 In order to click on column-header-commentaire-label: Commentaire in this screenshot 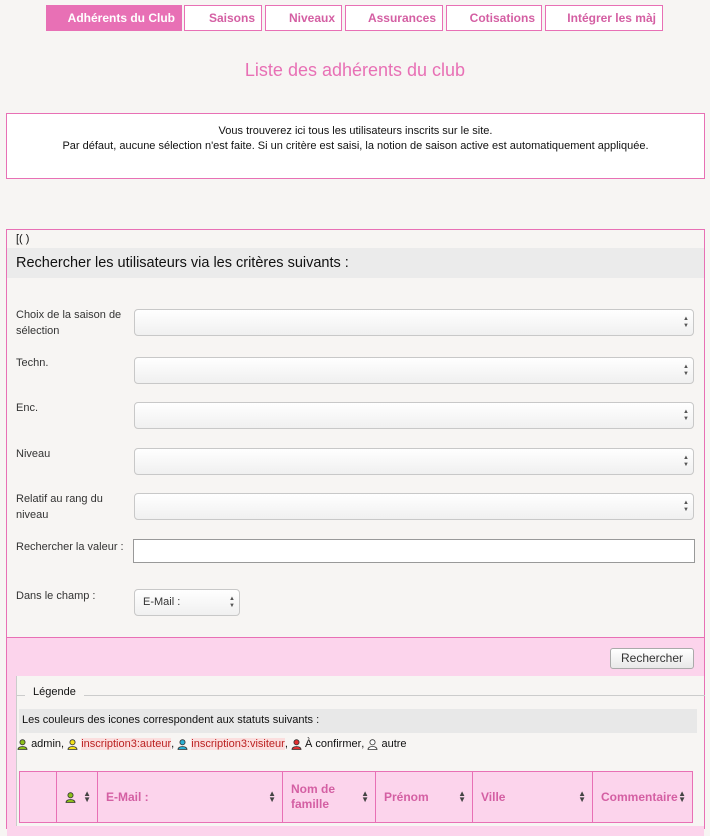, I will do `click(639, 797)`.